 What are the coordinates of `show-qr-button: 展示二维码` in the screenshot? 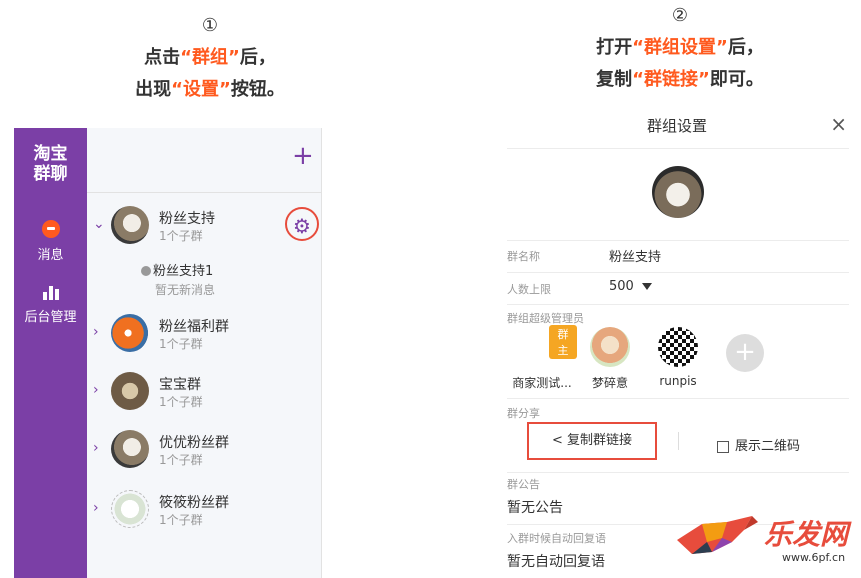 It's located at (758, 444).